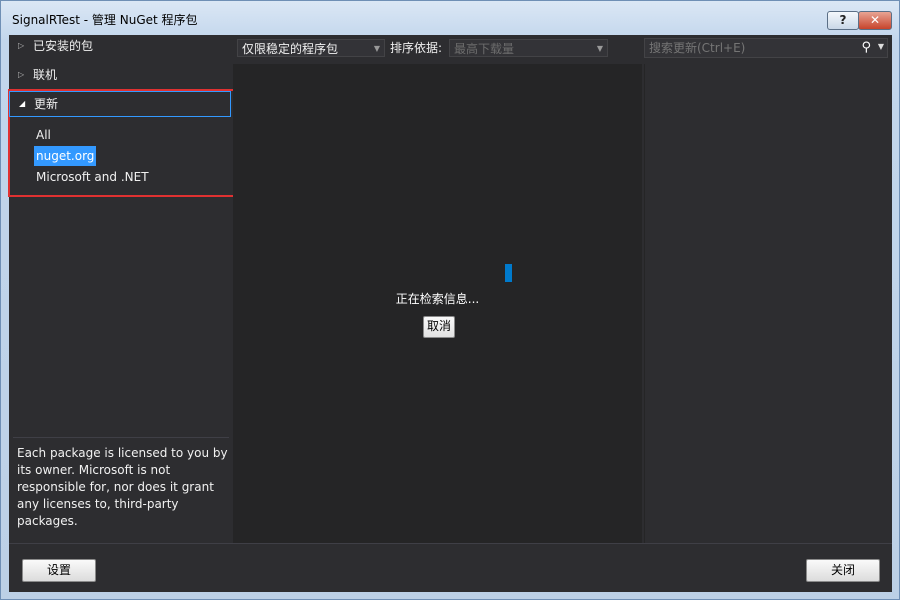  What do you see at coordinates (120, 104) in the screenshot?
I see `sidebar-item-updates: ◢ 更新` at bounding box center [120, 104].